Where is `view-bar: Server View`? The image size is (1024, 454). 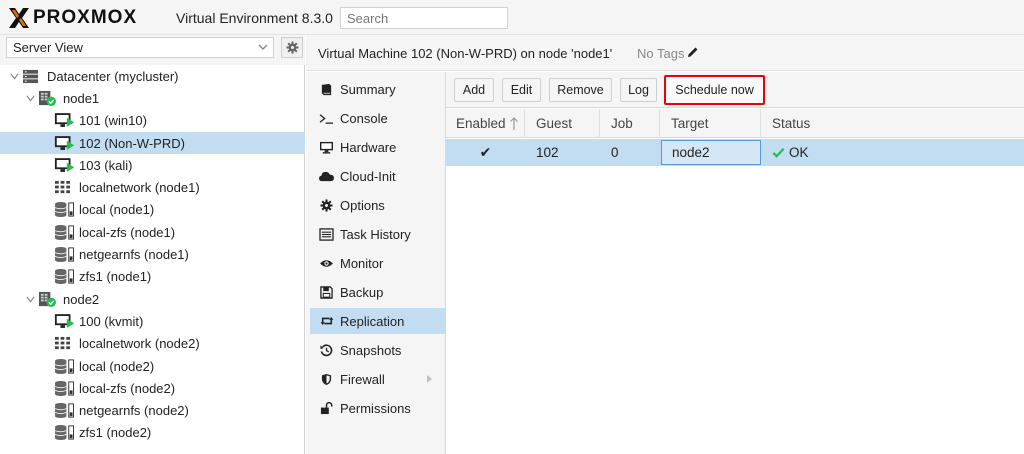 view-bar: Server View is located at coordinates (152, 50).